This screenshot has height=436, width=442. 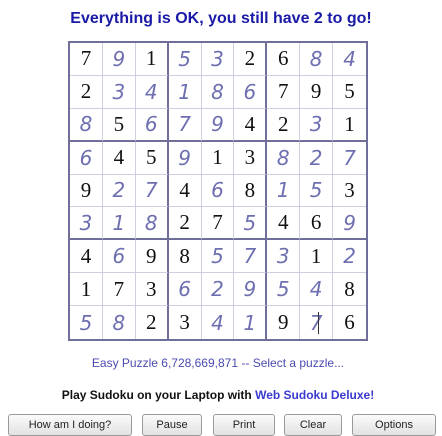 I want to click on cell-r0c3: 5, so click(x=185, y=59).